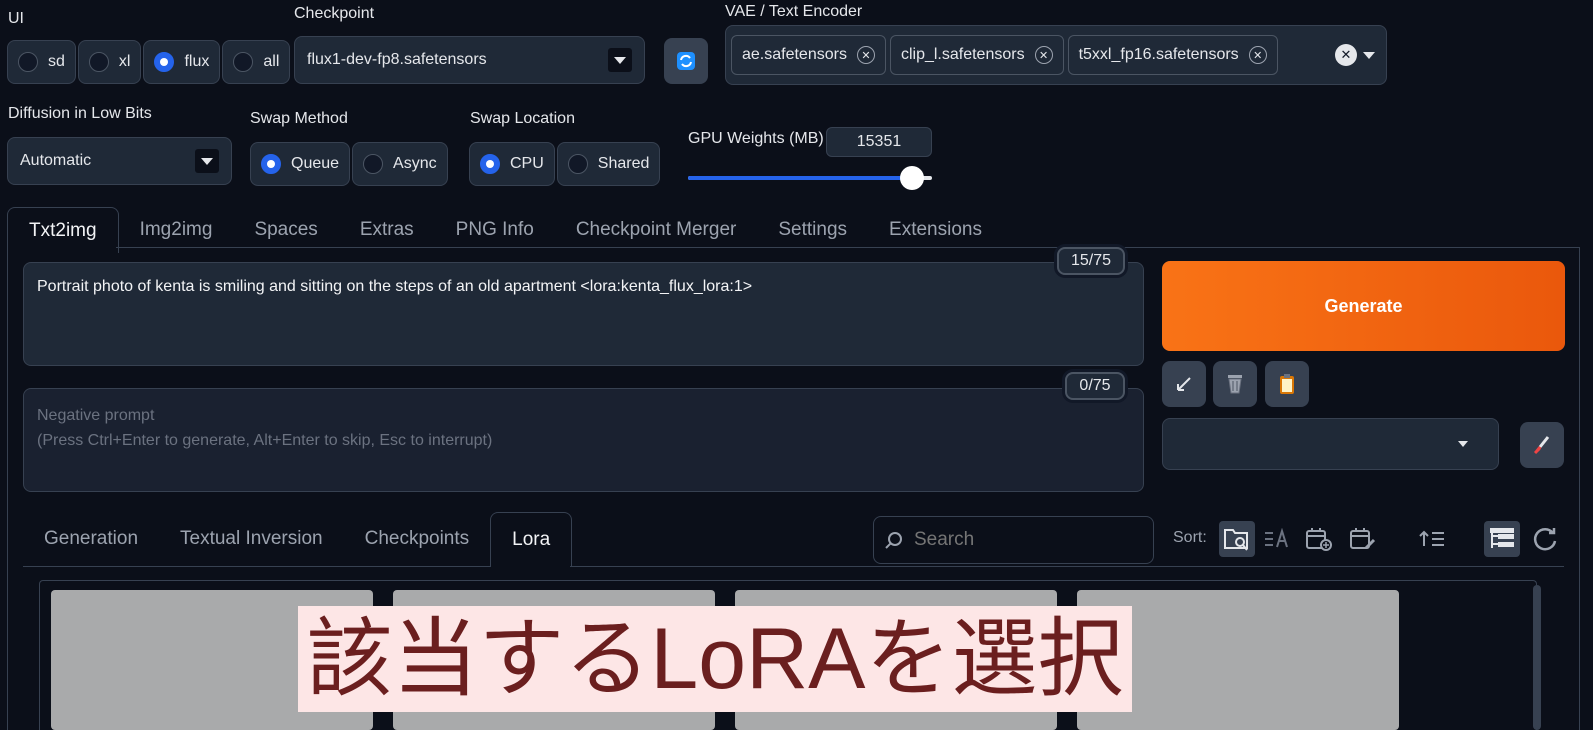 The image size is (1593, 730). Describe the element at coordinates (63, 230) in the screenshot. I see `tab-txt2img: Txt2img` at that location.